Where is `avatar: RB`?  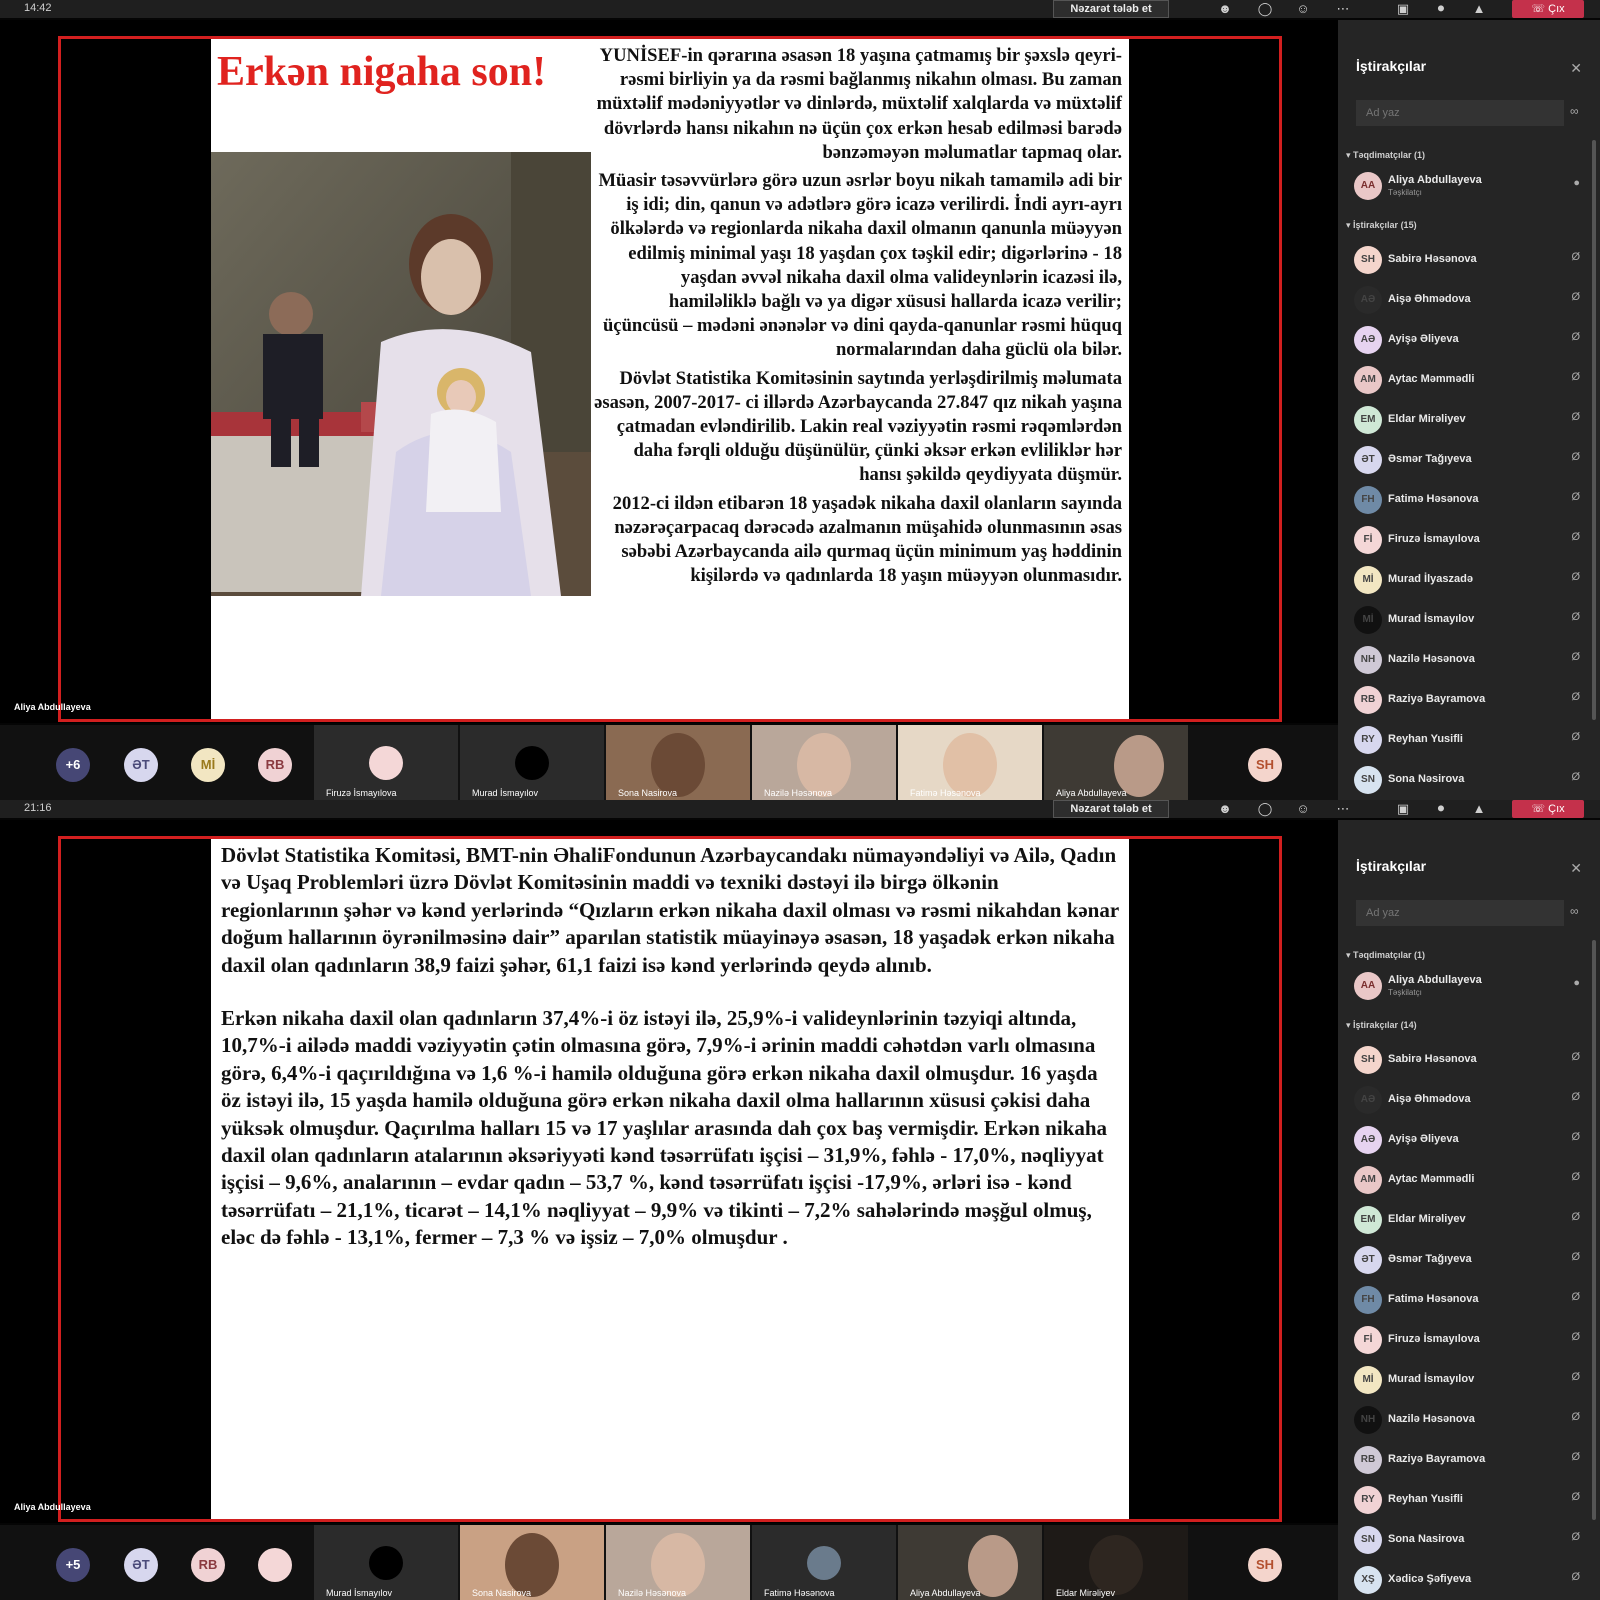
avatar: RB is located at coordinates (1368, 700).